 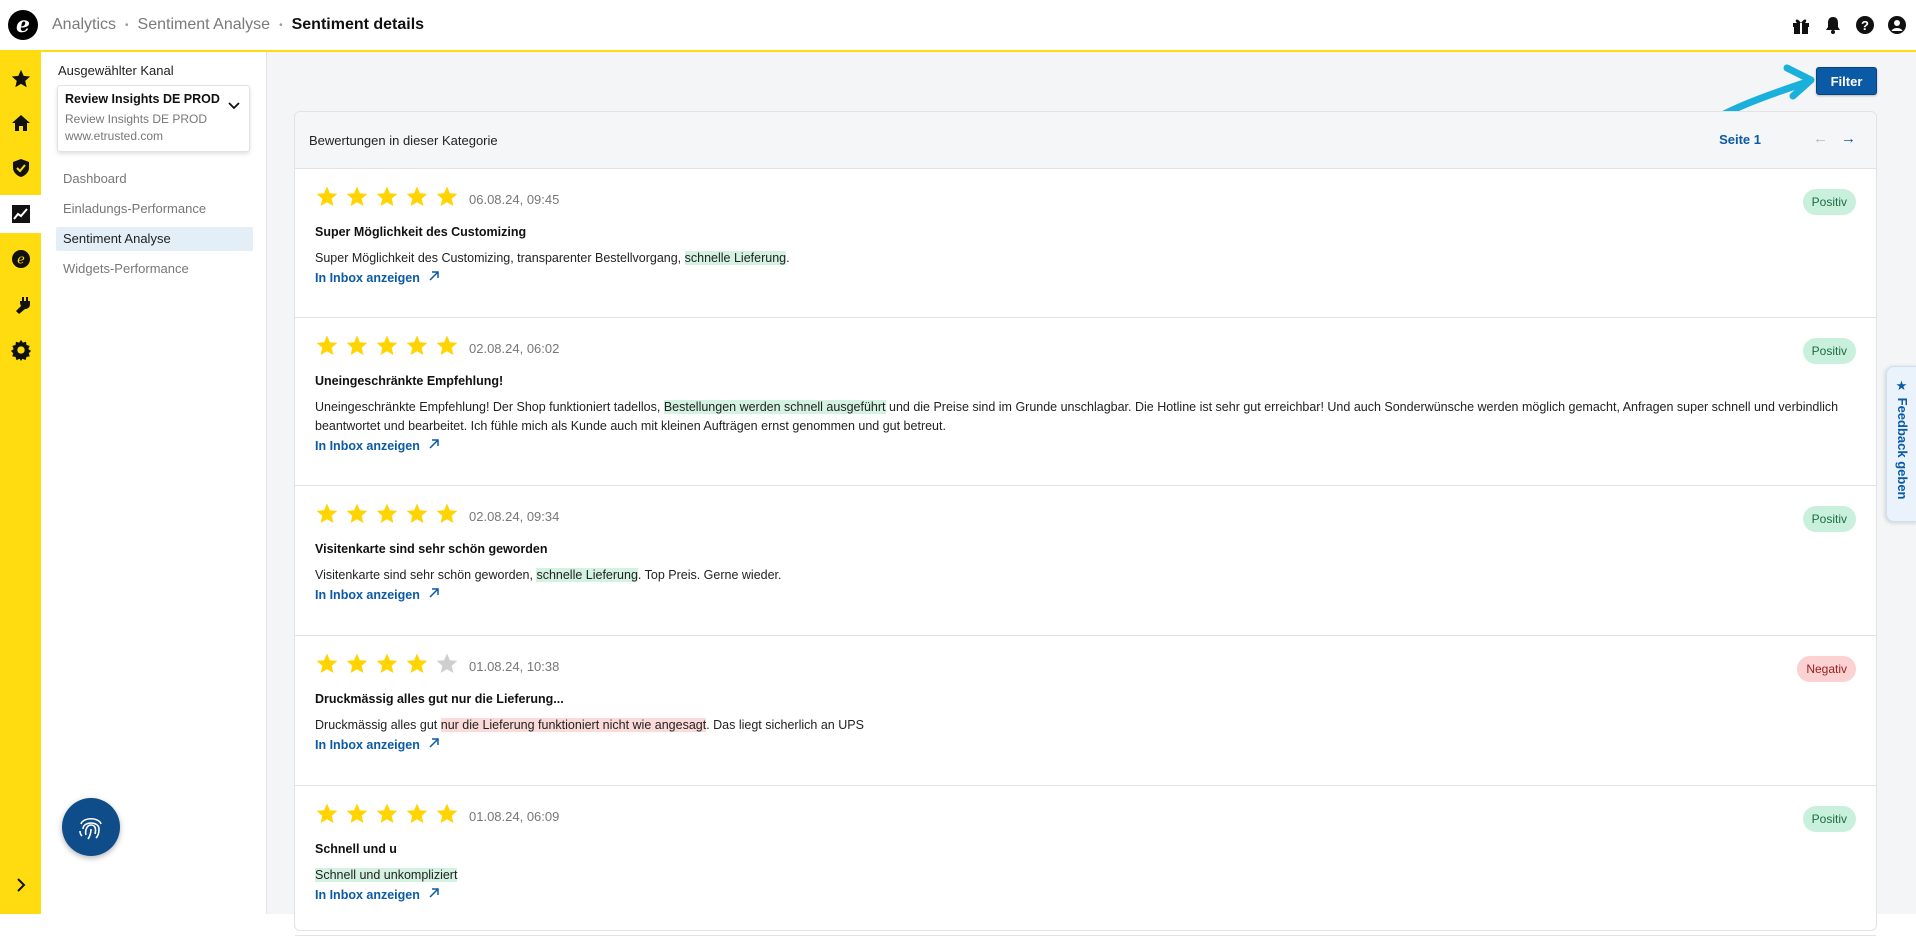 I want to click on arrow-right-icon: →, so click(x=1848, y=138).